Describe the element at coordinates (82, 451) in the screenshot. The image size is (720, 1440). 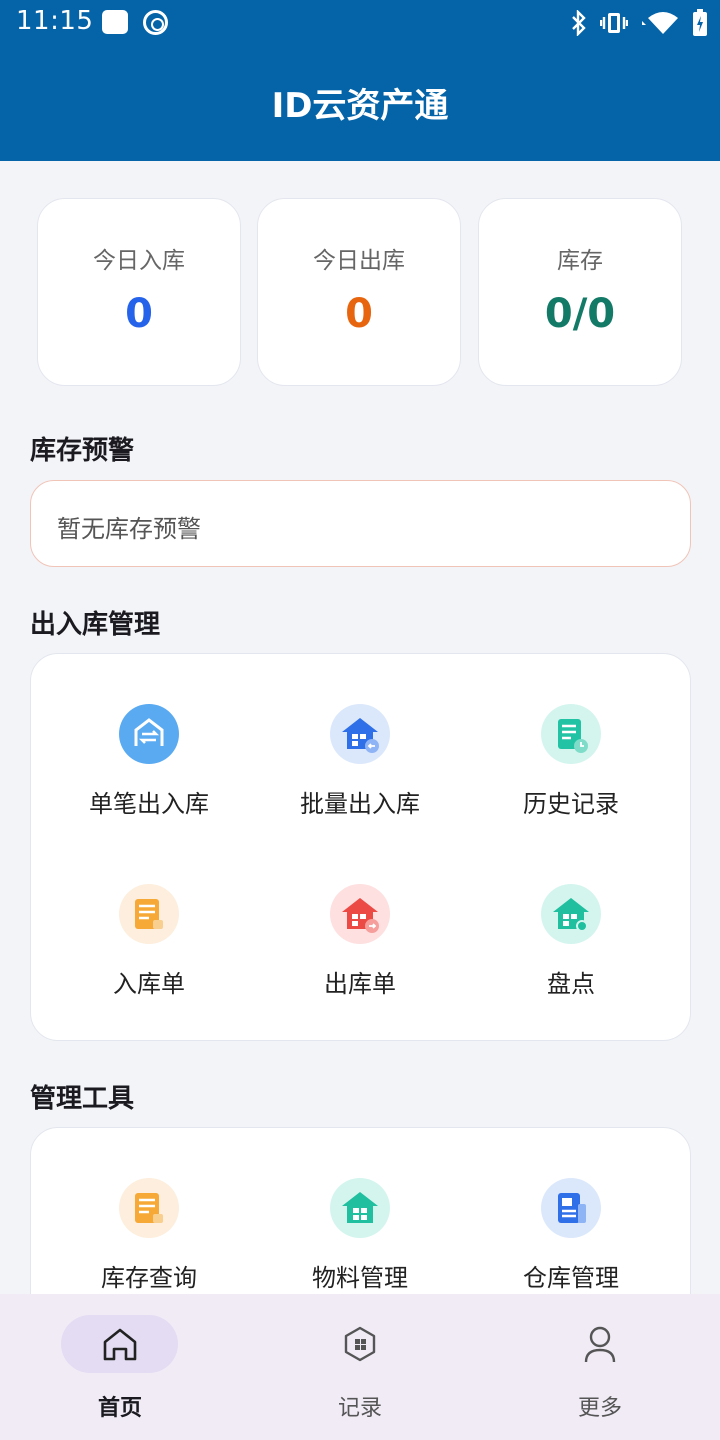
I see `section-title-stock-alert: 库存预警` at that location.